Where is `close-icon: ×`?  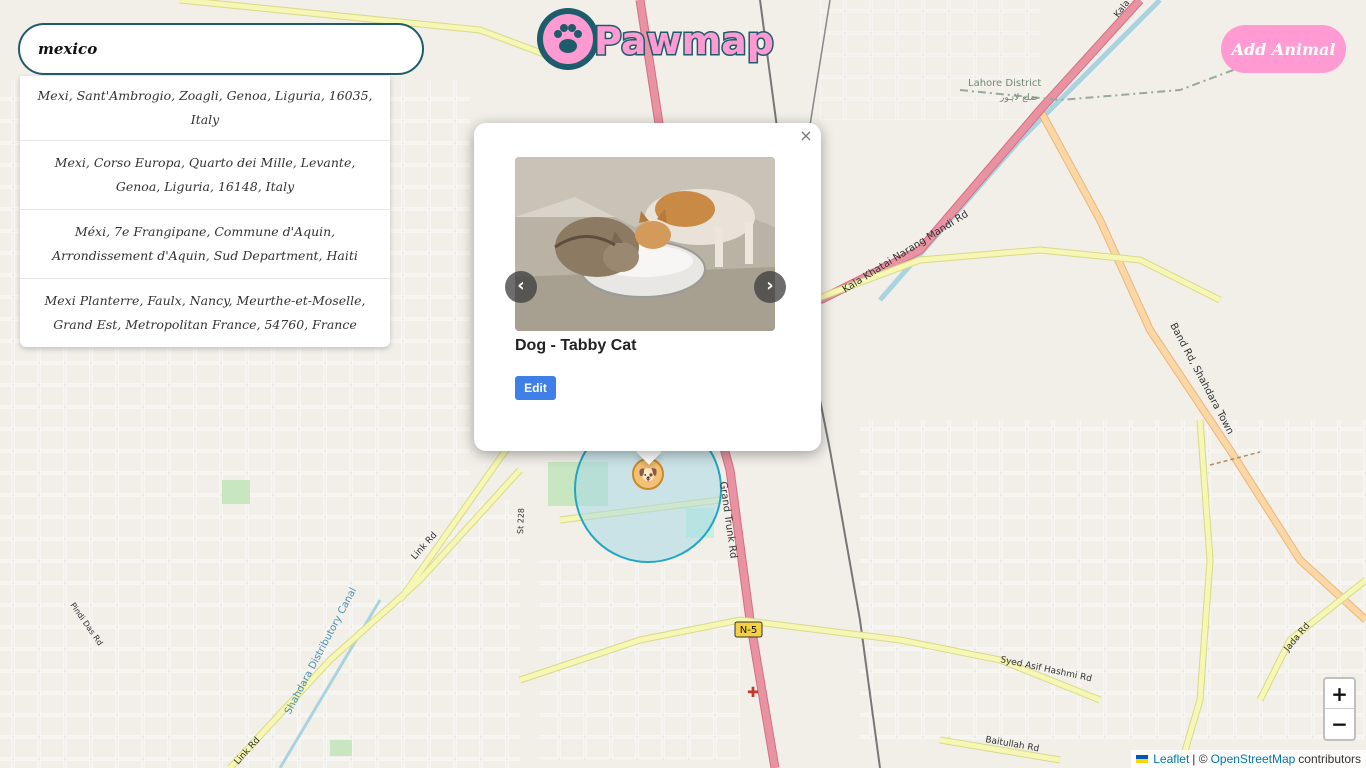 close-icon: × is located at coordinates (806, 136).